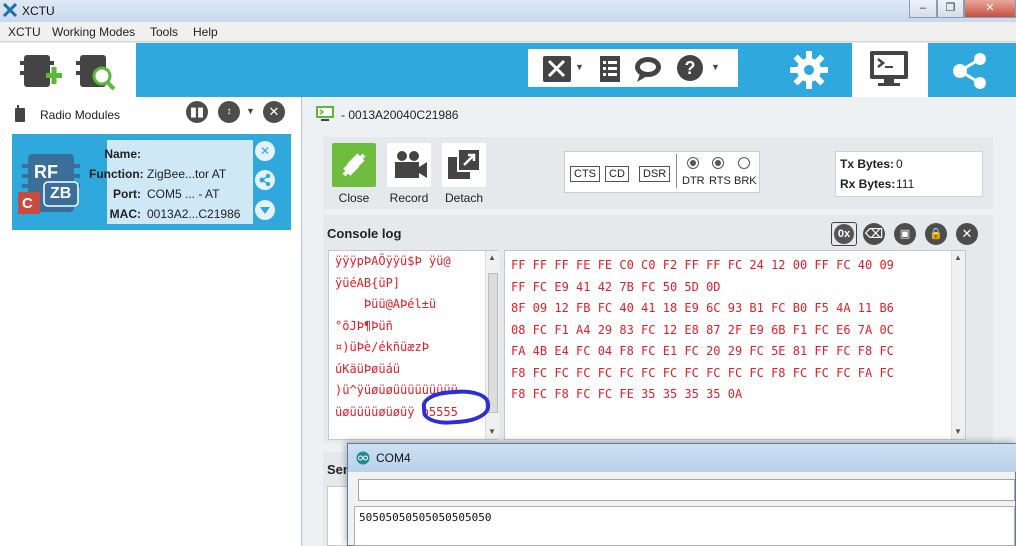 The image size is (1016, 546). Describe the element at coordinates (923, 9) in the screenshot. I see `minimize-button: –` at that location.